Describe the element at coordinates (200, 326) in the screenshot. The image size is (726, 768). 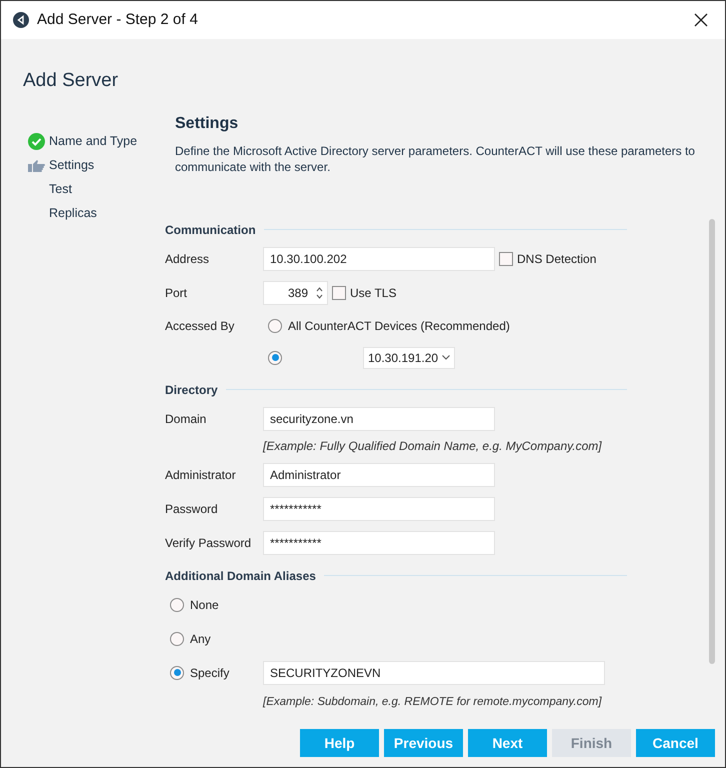
I see `field-label: Accessed By` at that location.